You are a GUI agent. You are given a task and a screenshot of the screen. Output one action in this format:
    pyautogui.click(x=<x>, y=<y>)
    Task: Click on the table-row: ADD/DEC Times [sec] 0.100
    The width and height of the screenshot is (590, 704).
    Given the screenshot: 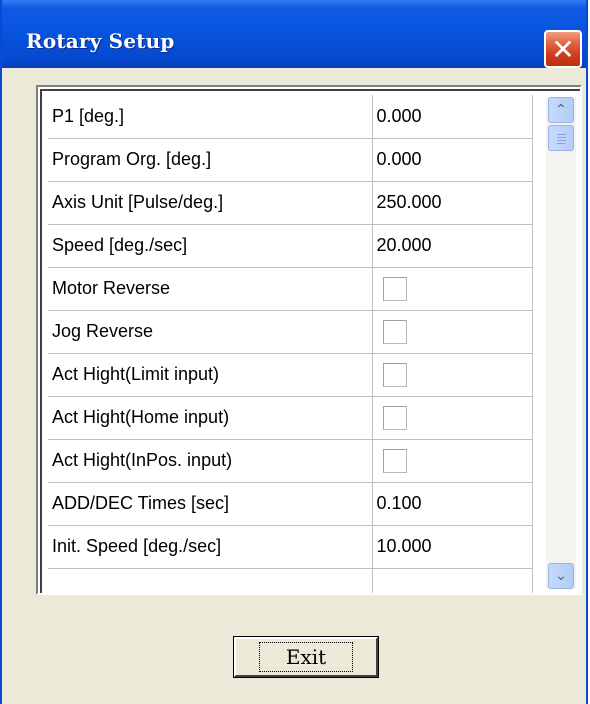 What is the action you would take?
    pyautogui.click(x=290, y=504)
    